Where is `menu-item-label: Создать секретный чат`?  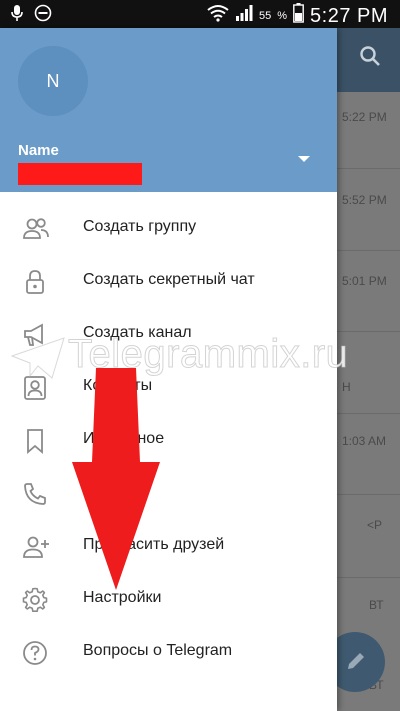 menu-item-label: Создать секретный чат is located at coordinates (169, 279).